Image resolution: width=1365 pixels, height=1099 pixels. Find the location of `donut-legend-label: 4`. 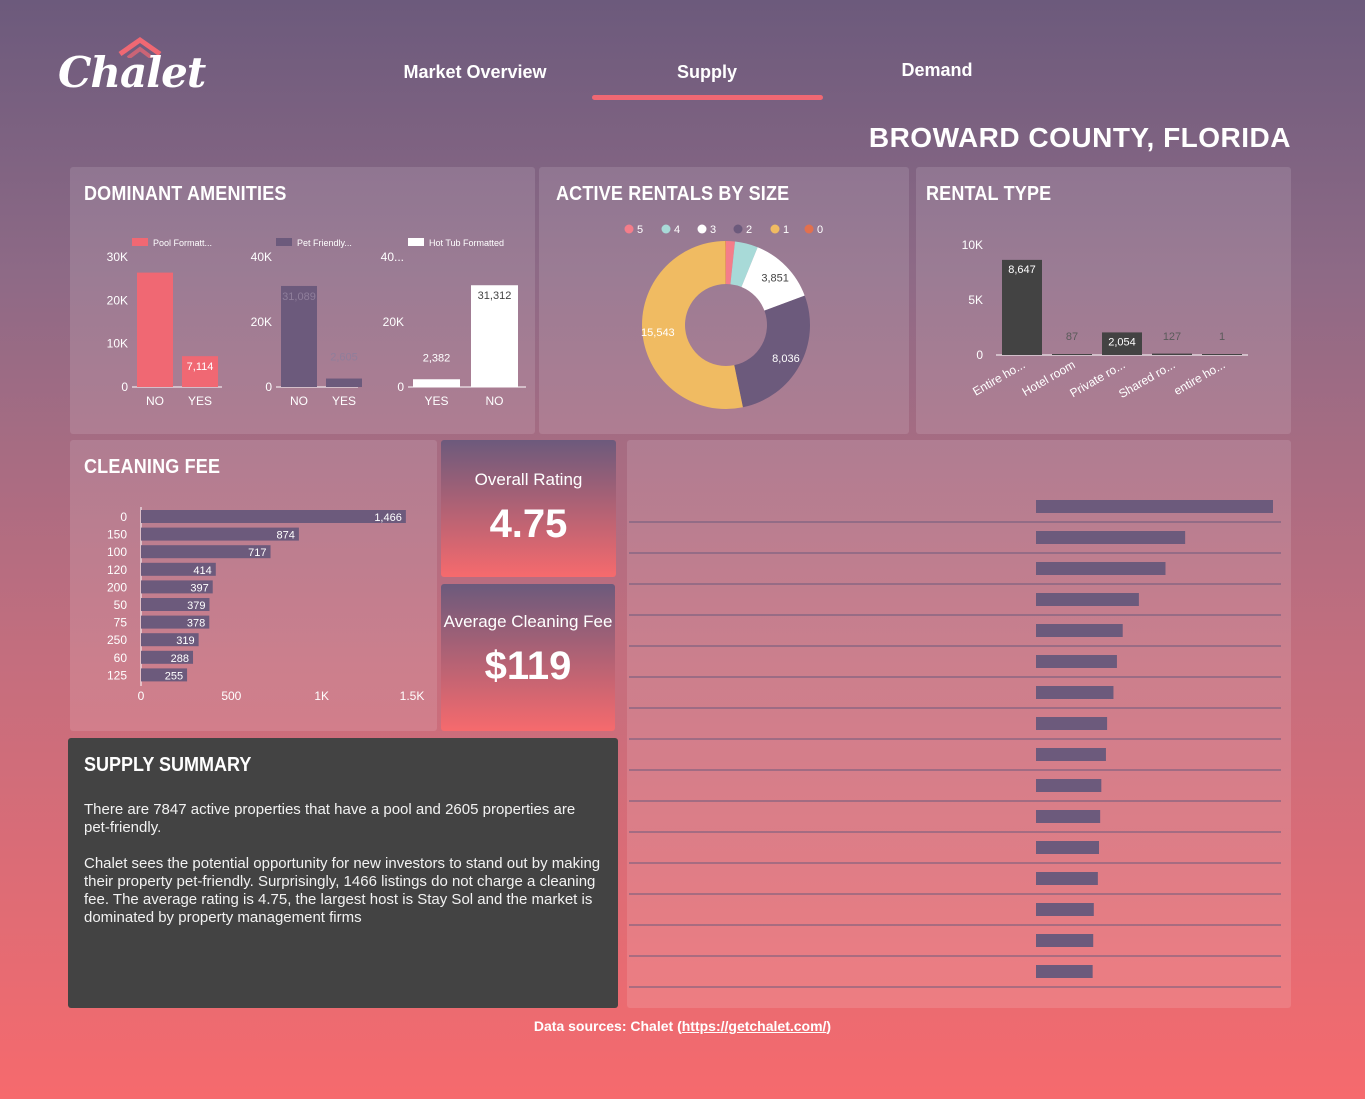

donut-legend-label: 4 is located at coordinates (677, 230).